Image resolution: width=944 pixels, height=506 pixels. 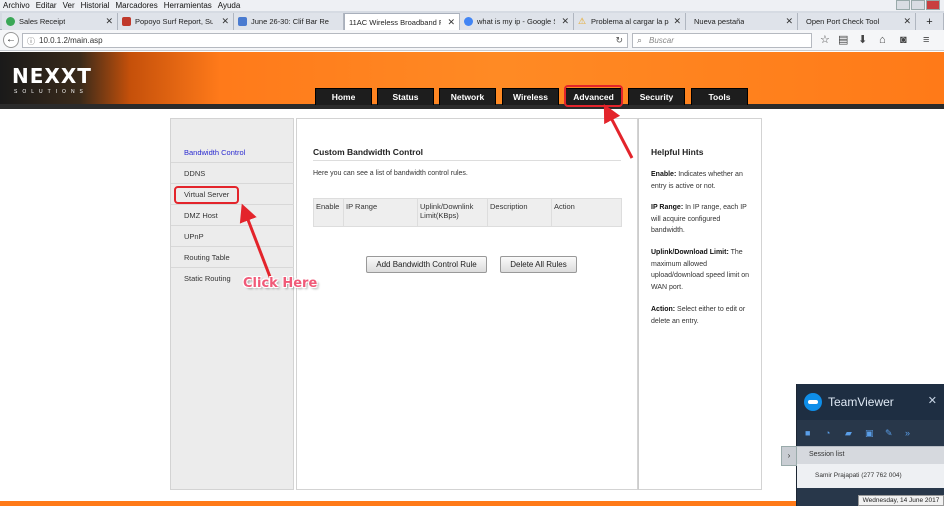 What do you see at coordinates (176, 21) in the screenshot?
I see `tab-popoyo: Popoyo Surf Report, Surf ✕` at bounding box center [176, 21].